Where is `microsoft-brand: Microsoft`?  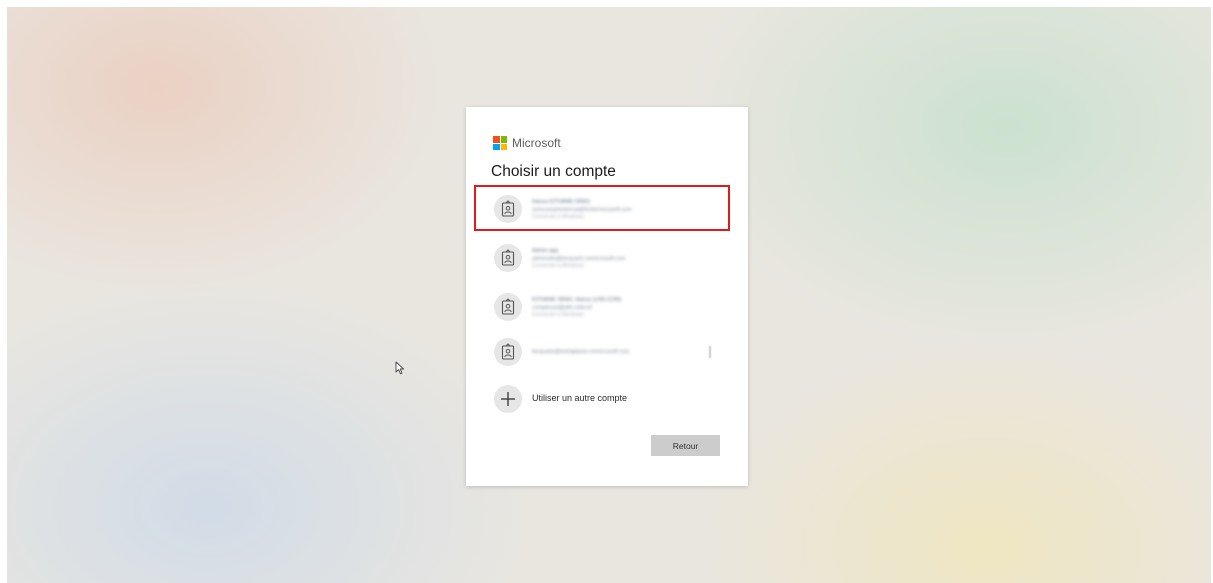 microsoft-brand: Microsoft is located at coordinates (527, 143).